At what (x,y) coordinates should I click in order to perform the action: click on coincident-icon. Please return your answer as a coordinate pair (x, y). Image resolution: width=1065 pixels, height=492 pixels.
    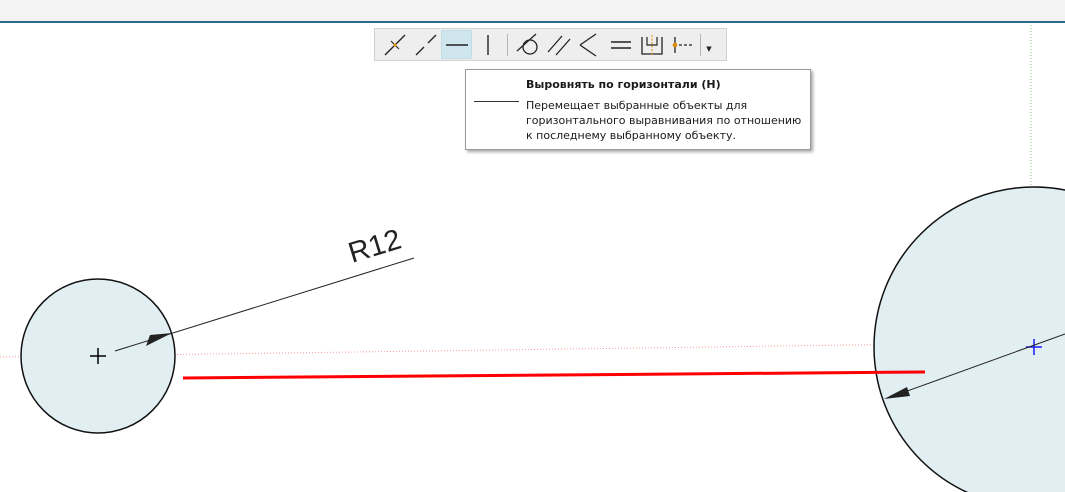
    Looking at the image, I should click on (394, 44).